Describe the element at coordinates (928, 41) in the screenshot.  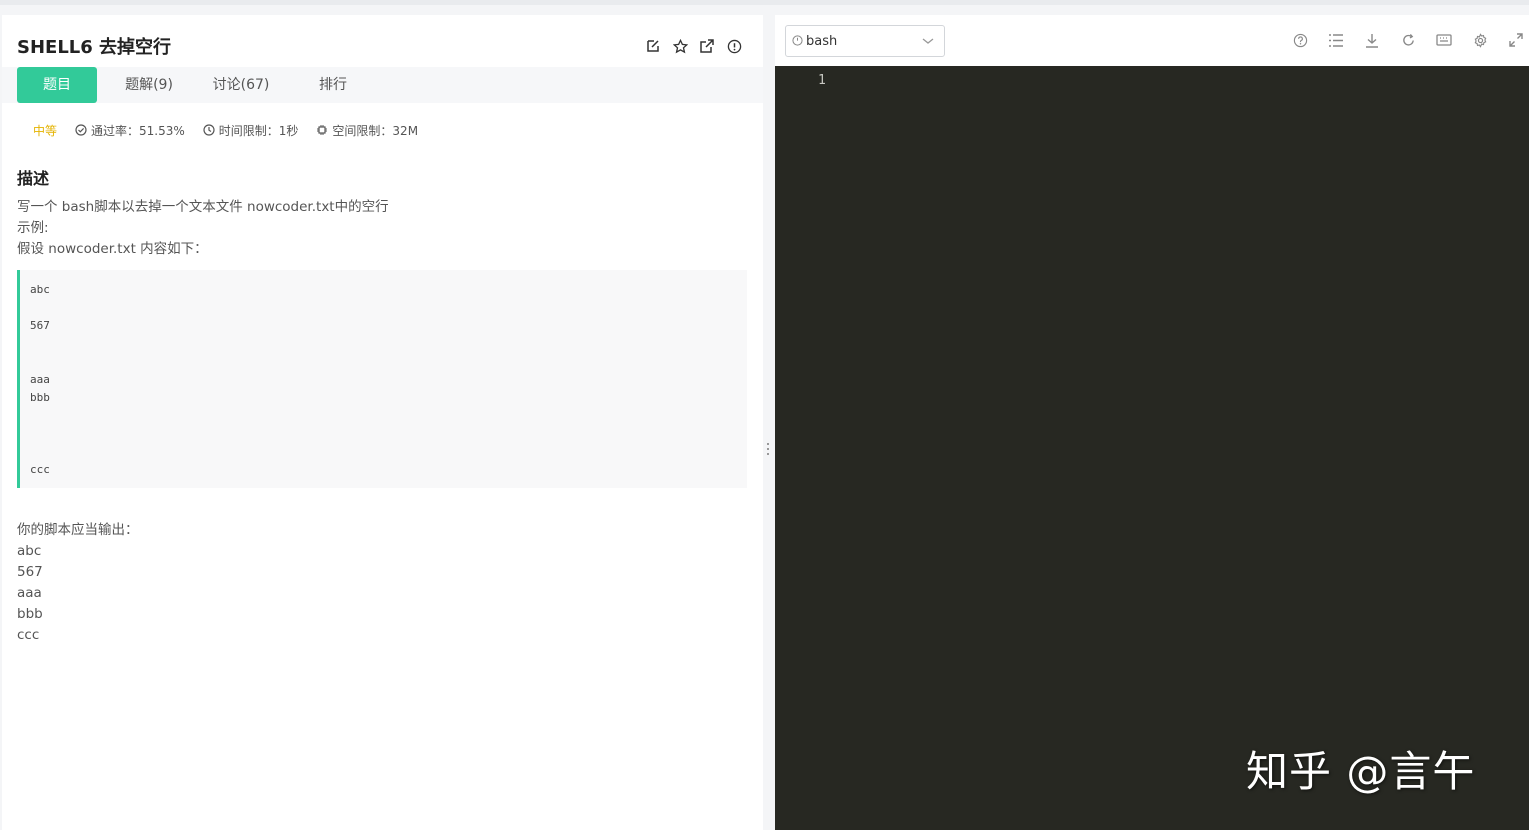
I see `chevron-down-icon` at that location.